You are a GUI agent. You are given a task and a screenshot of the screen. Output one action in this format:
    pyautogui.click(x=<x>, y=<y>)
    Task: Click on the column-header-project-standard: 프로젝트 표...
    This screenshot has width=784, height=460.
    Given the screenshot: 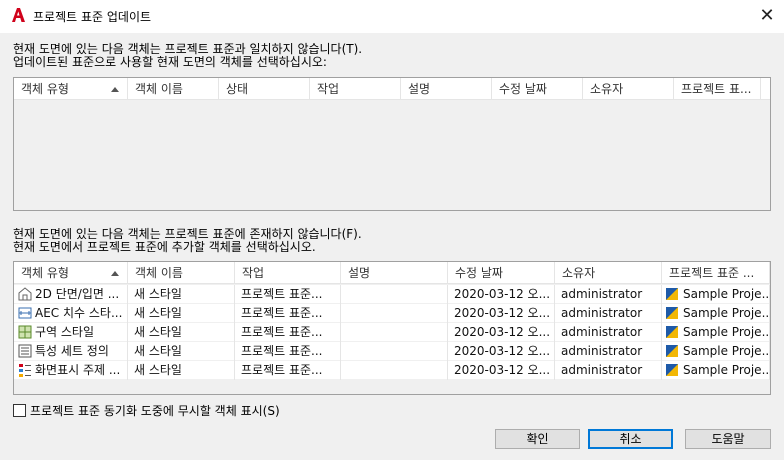 What is the action you would take?
    pyautogui.click(x=717, y=89)
    